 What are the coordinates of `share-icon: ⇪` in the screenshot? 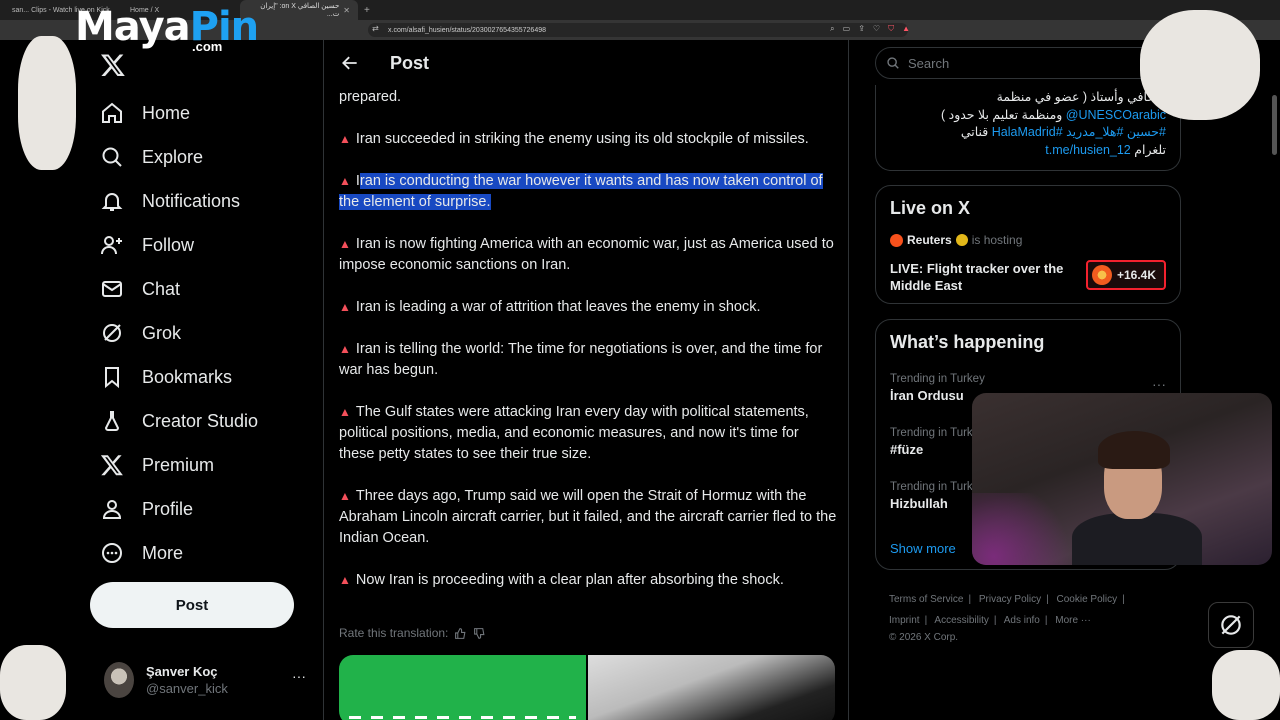 It's located at (861, 29).